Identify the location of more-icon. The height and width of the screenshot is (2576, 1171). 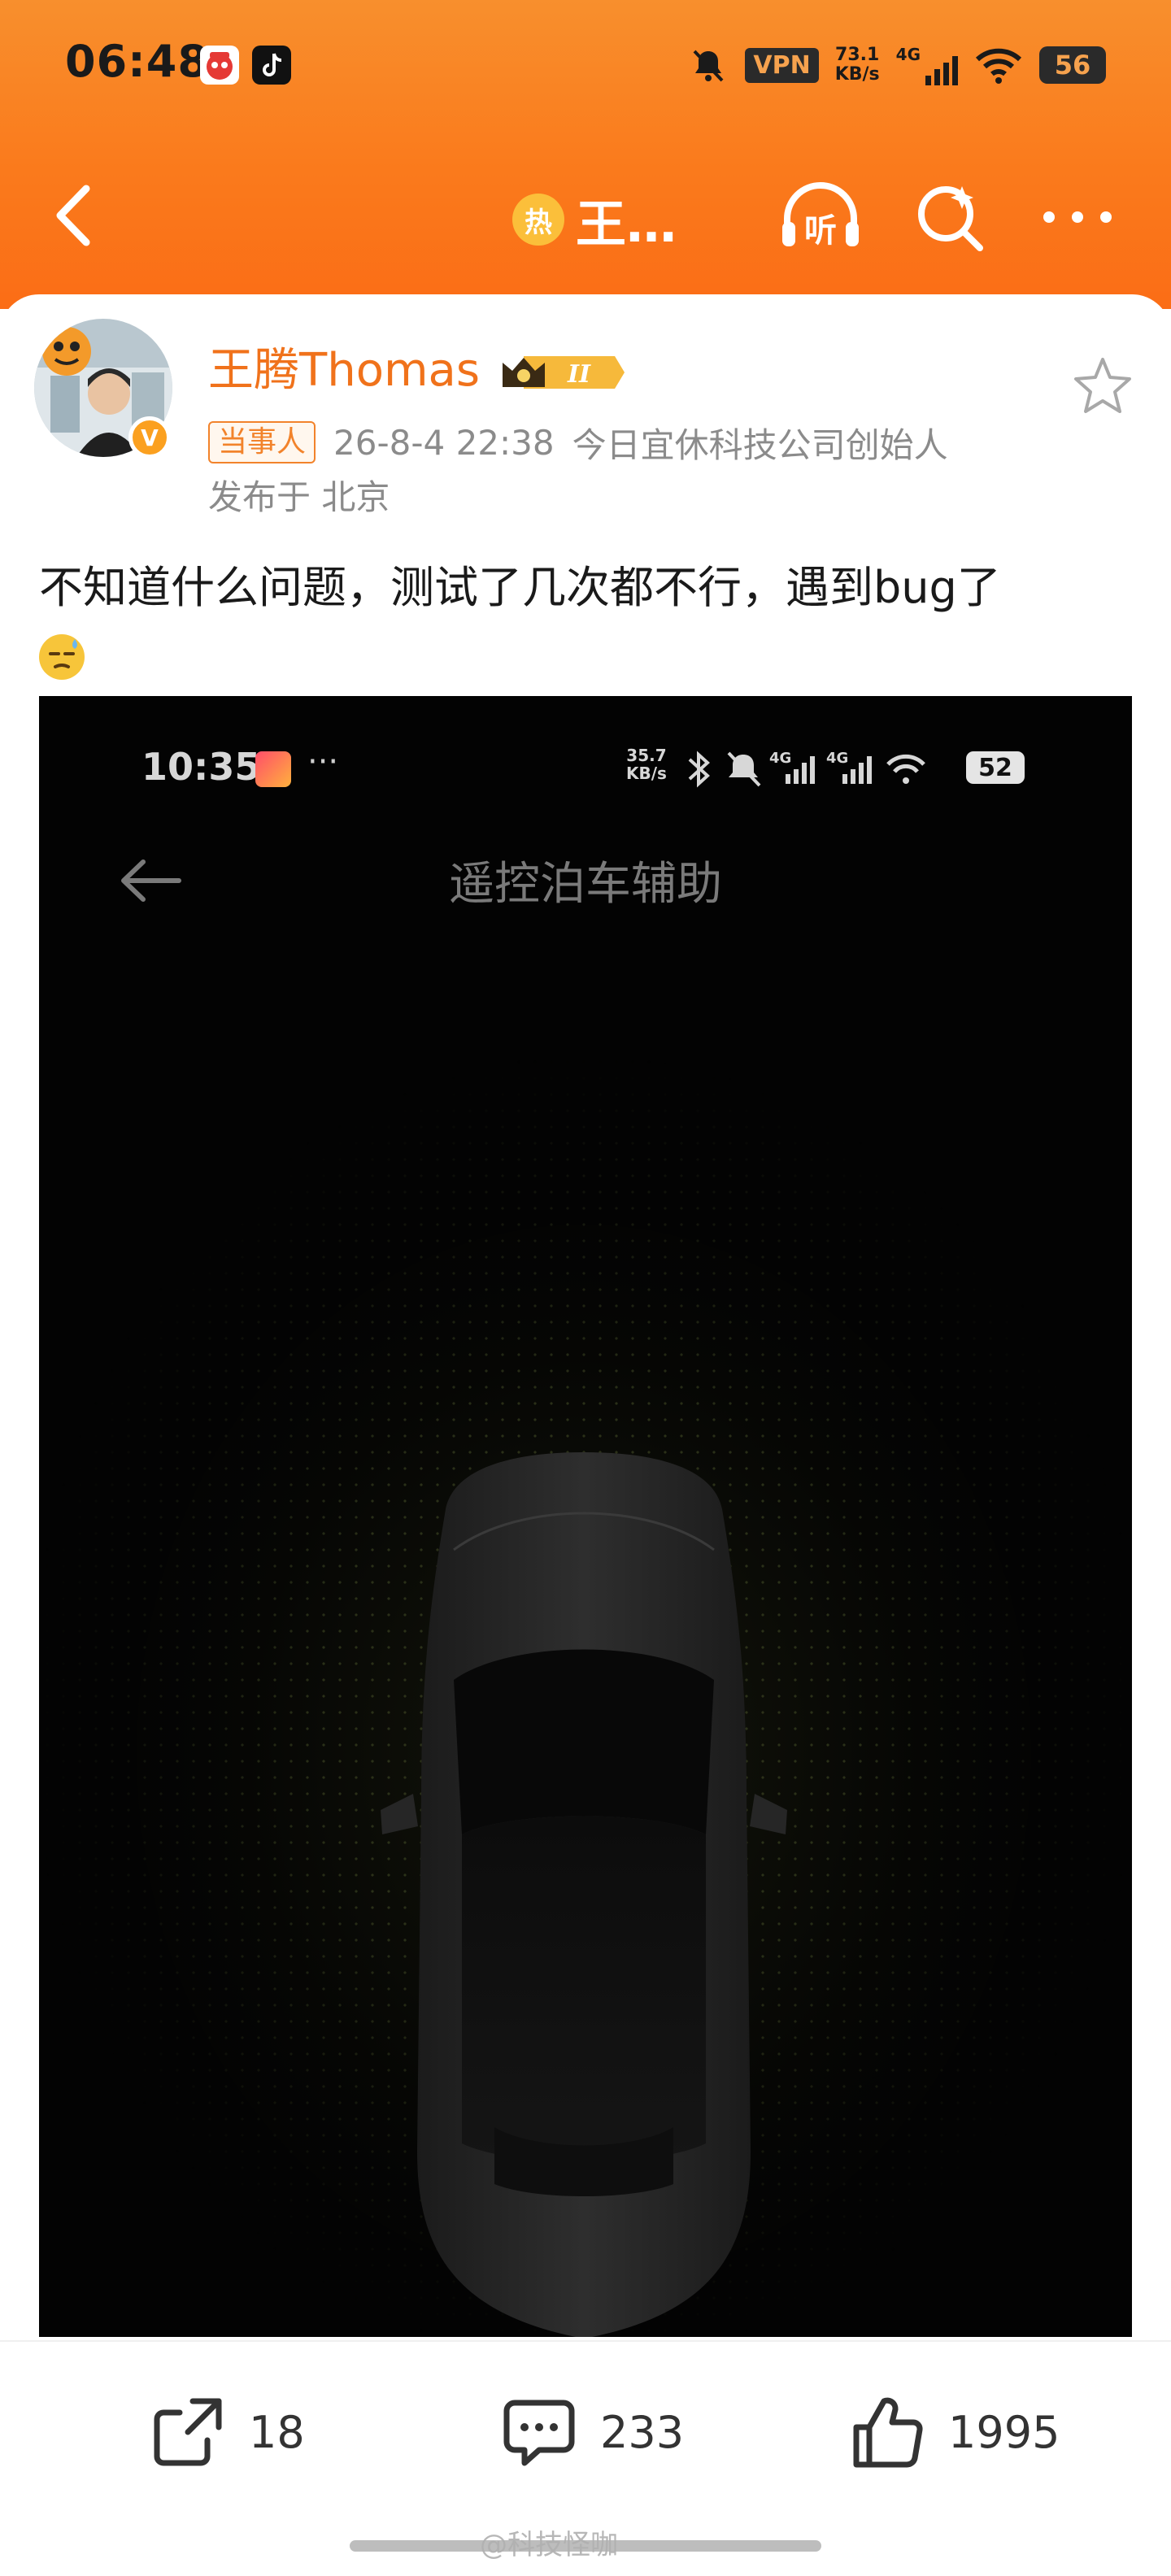
(1077, 217).